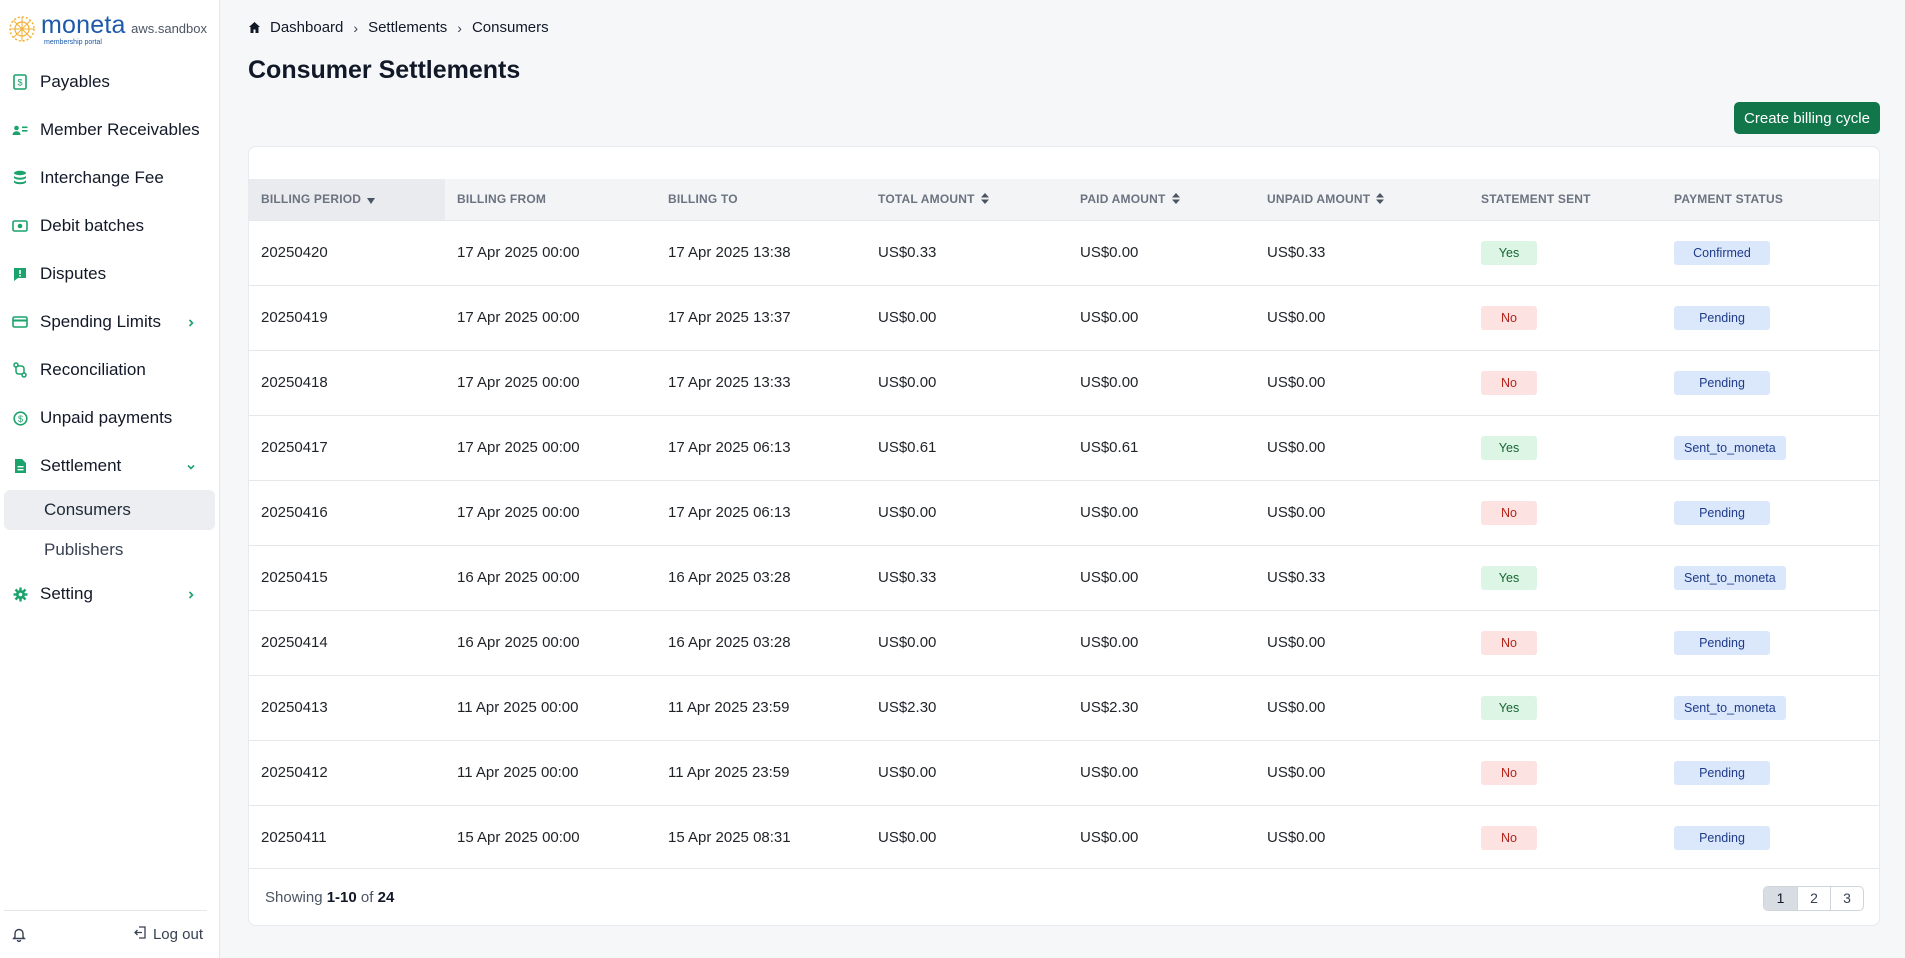 Image resolution: width=1905 pixels, height=958 pixels. I want to click on table-cell: 16 Apr 2025 00:00, so click(518, 642).